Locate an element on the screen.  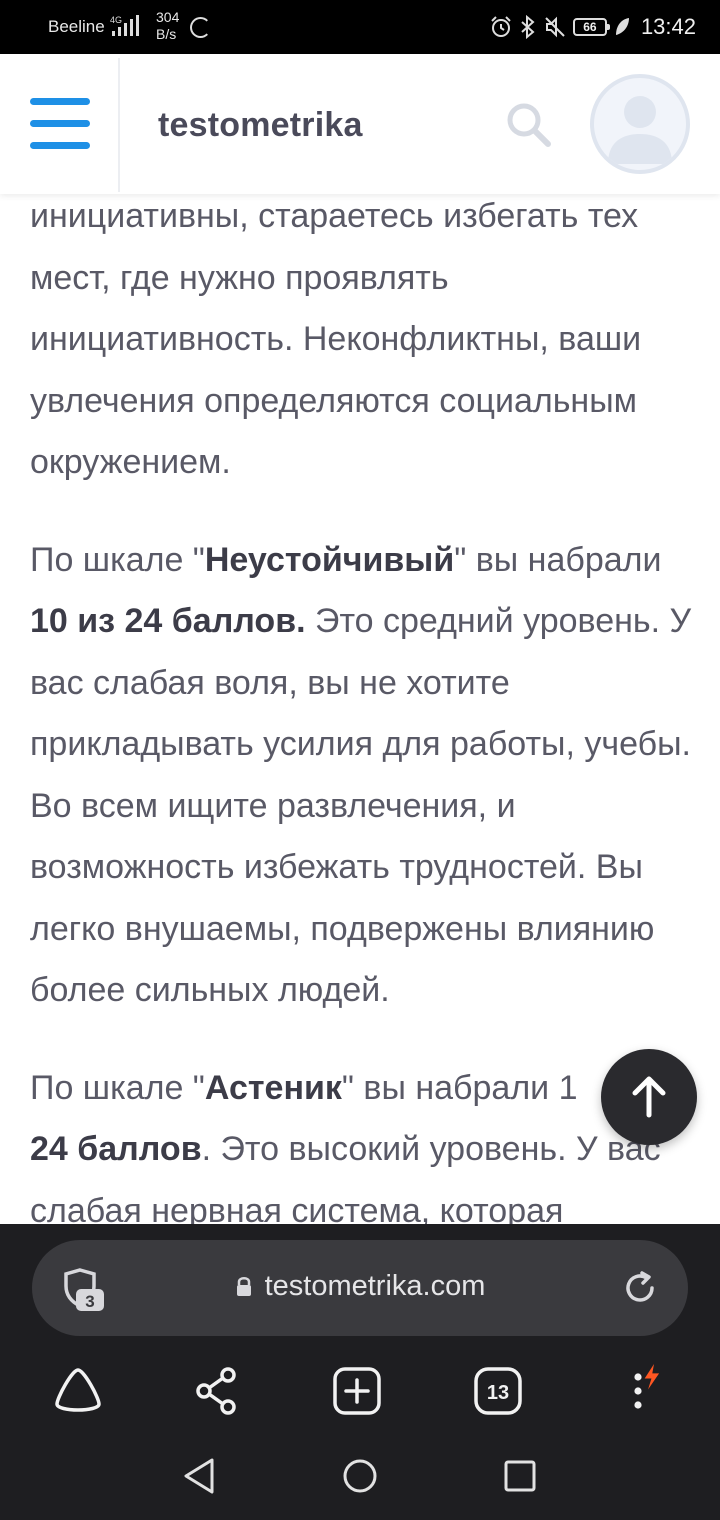
search-icon is located at coordinates (528, 124).